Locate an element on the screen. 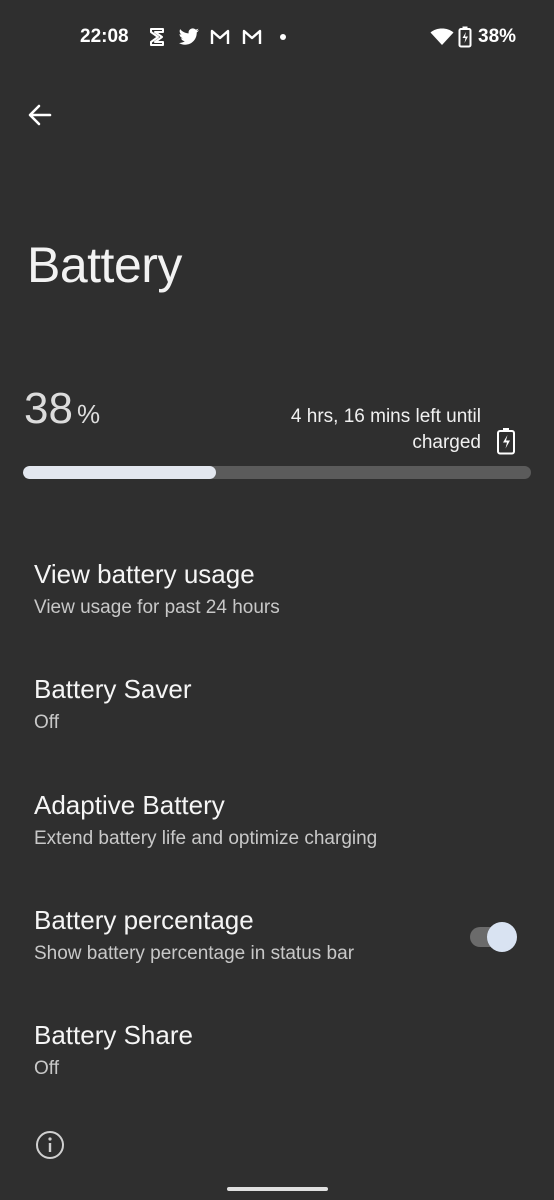 The height and width of the screenshot is (1200, 554). toggle-thumb is located at coordinates (502, 937).